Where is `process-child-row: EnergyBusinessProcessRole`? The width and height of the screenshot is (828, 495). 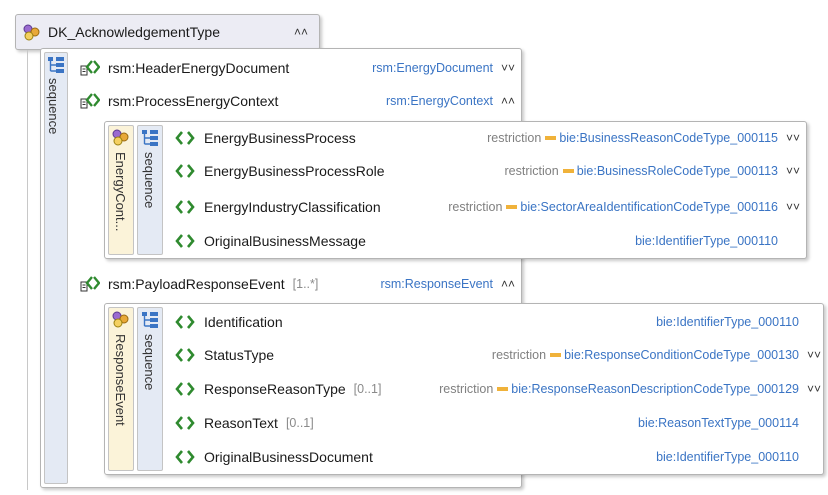 process-child-row: EnergyBusinessProcessRole is located at coordinates (289, 171).